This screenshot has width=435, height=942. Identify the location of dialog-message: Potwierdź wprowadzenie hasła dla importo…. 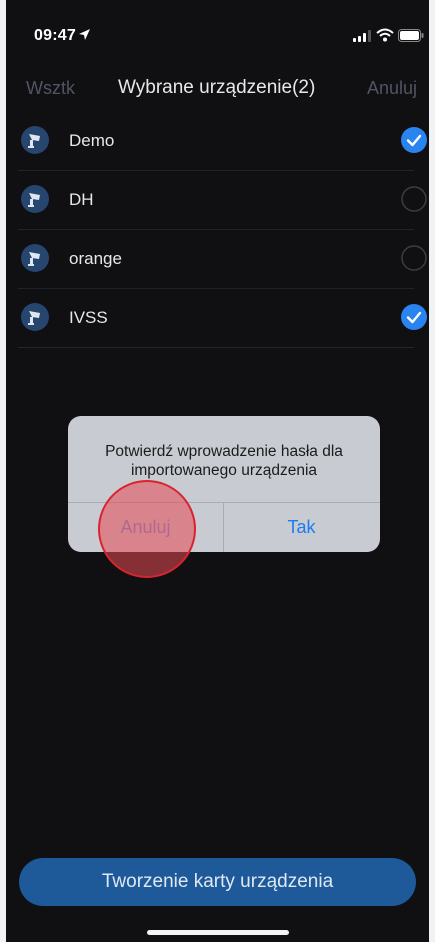
(224, 461).